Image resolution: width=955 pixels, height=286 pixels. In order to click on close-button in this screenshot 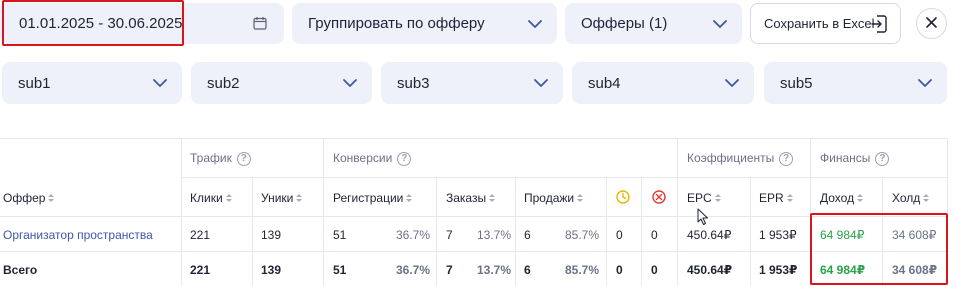, I will do `click(931, 23)`.